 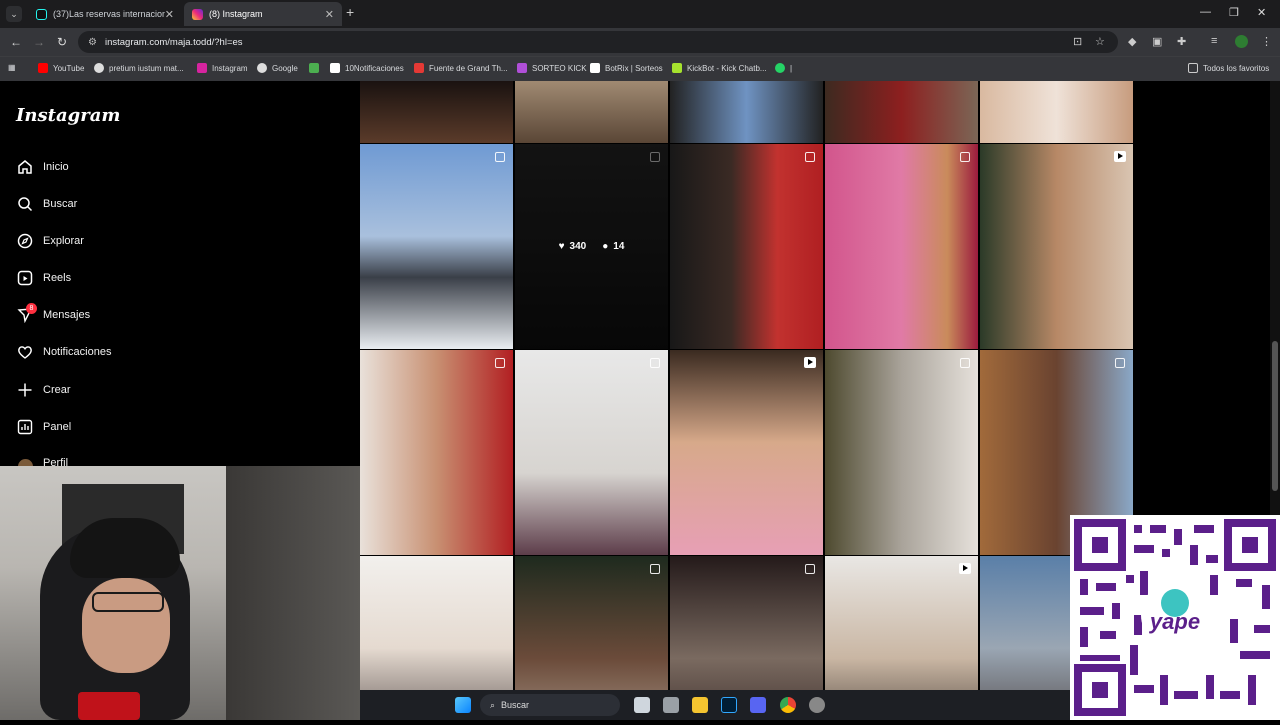 I want to click on extensions-puzzle-icon: ✚, so click(x=1181, y=41).